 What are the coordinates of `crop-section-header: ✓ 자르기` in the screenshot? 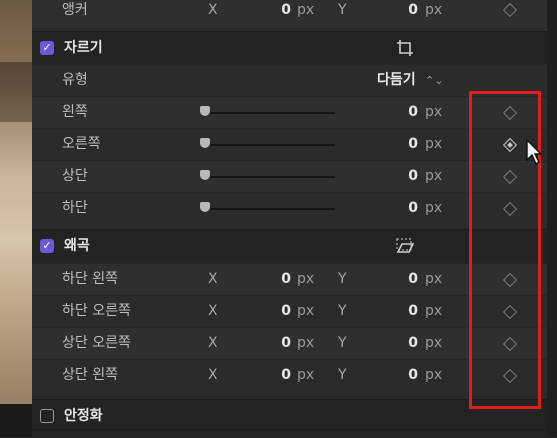 It's located at (289, 48).